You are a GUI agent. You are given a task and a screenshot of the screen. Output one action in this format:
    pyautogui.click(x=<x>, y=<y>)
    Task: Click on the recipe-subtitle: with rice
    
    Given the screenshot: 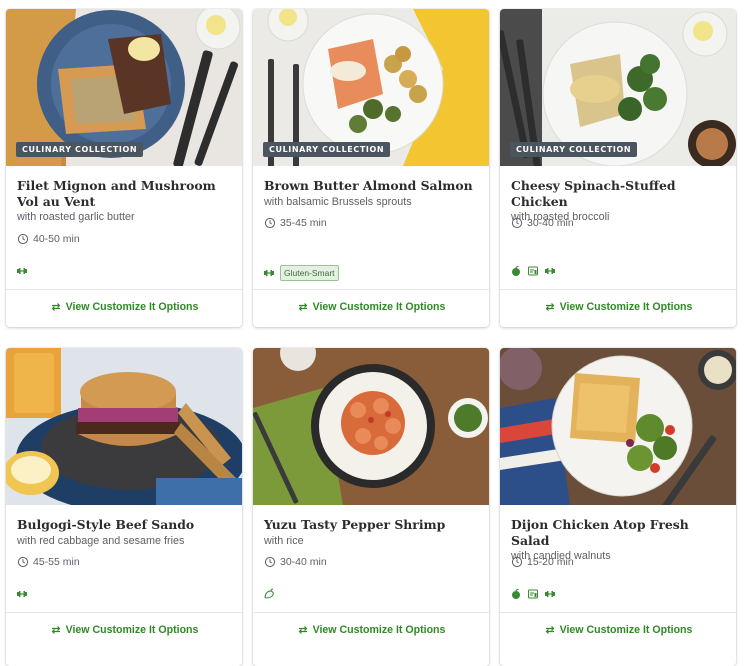 What is the action you would take?
    pyautogui.click(x=284, y=540)
    